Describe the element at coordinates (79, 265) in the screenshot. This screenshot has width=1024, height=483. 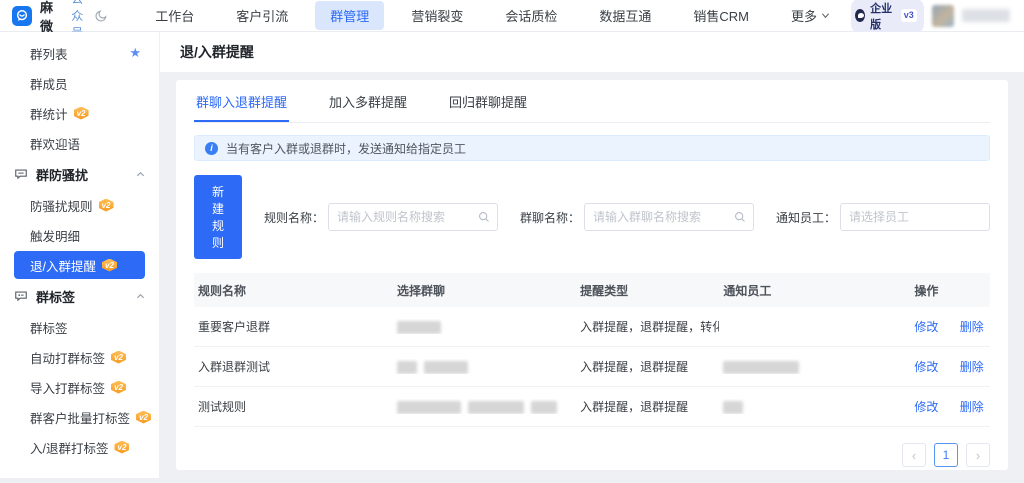
I see `sidebar-item-exit-join-reminder: 退/入群提醒 v2` at that location.